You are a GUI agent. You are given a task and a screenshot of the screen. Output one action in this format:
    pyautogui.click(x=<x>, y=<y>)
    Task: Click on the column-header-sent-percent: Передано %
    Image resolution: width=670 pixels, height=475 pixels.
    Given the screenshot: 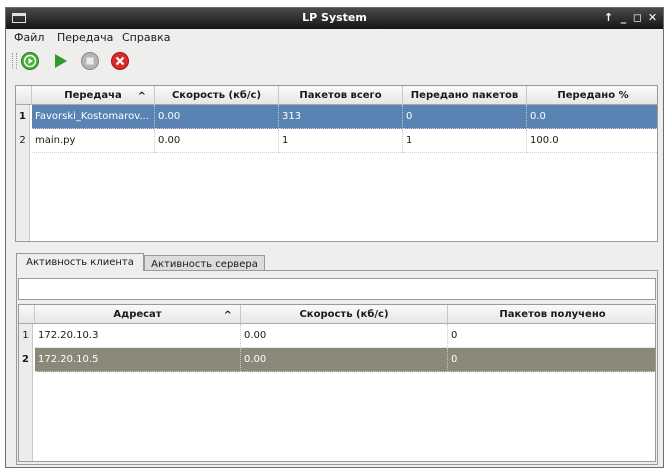 What is the action you would take?
    pyautogui.click(x=592, y=95)
    